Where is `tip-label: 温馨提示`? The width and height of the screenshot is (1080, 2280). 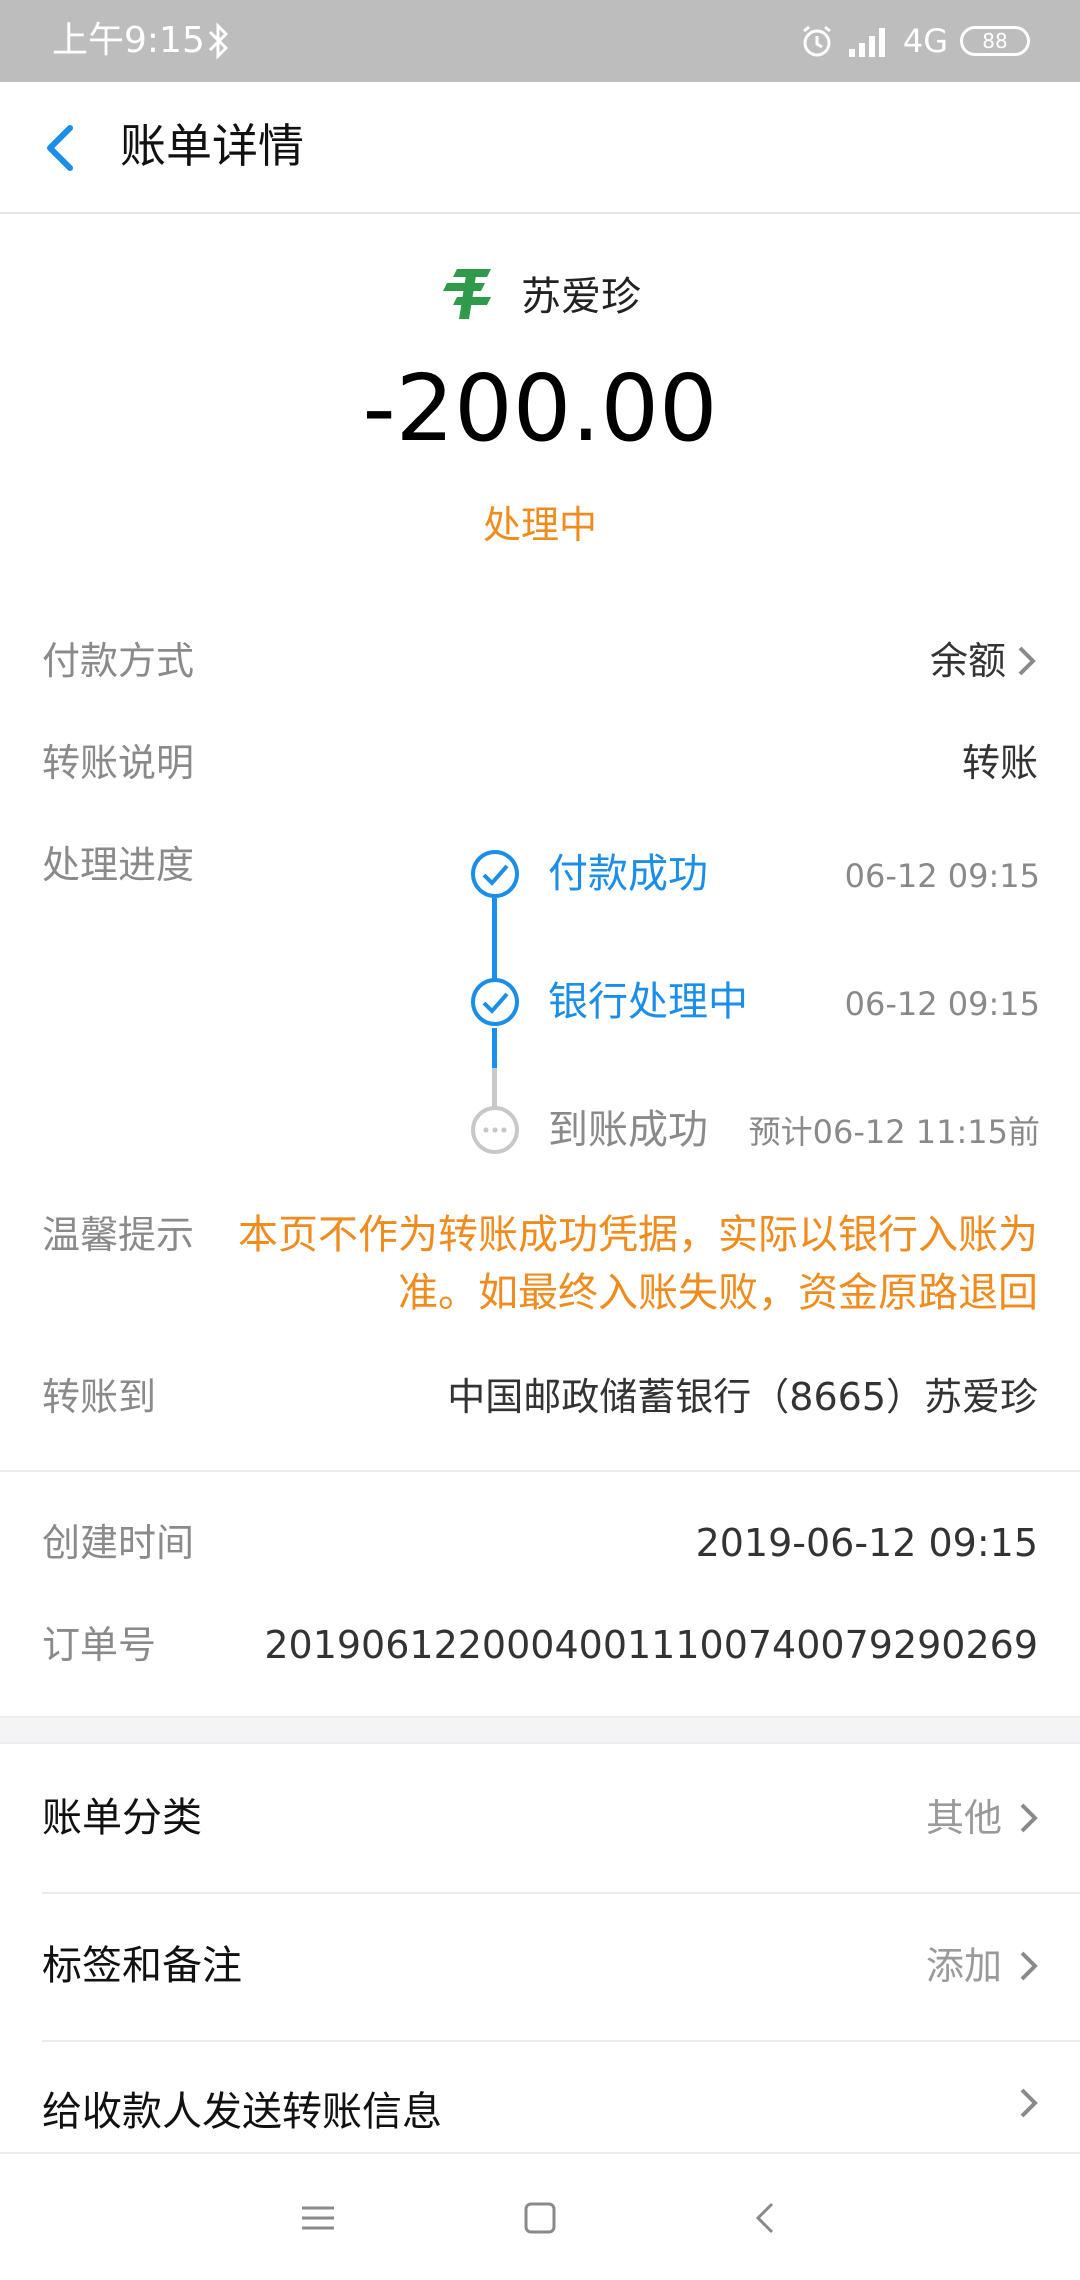 tip-label: 温馨提示 is located at coordinates (118, 1235).